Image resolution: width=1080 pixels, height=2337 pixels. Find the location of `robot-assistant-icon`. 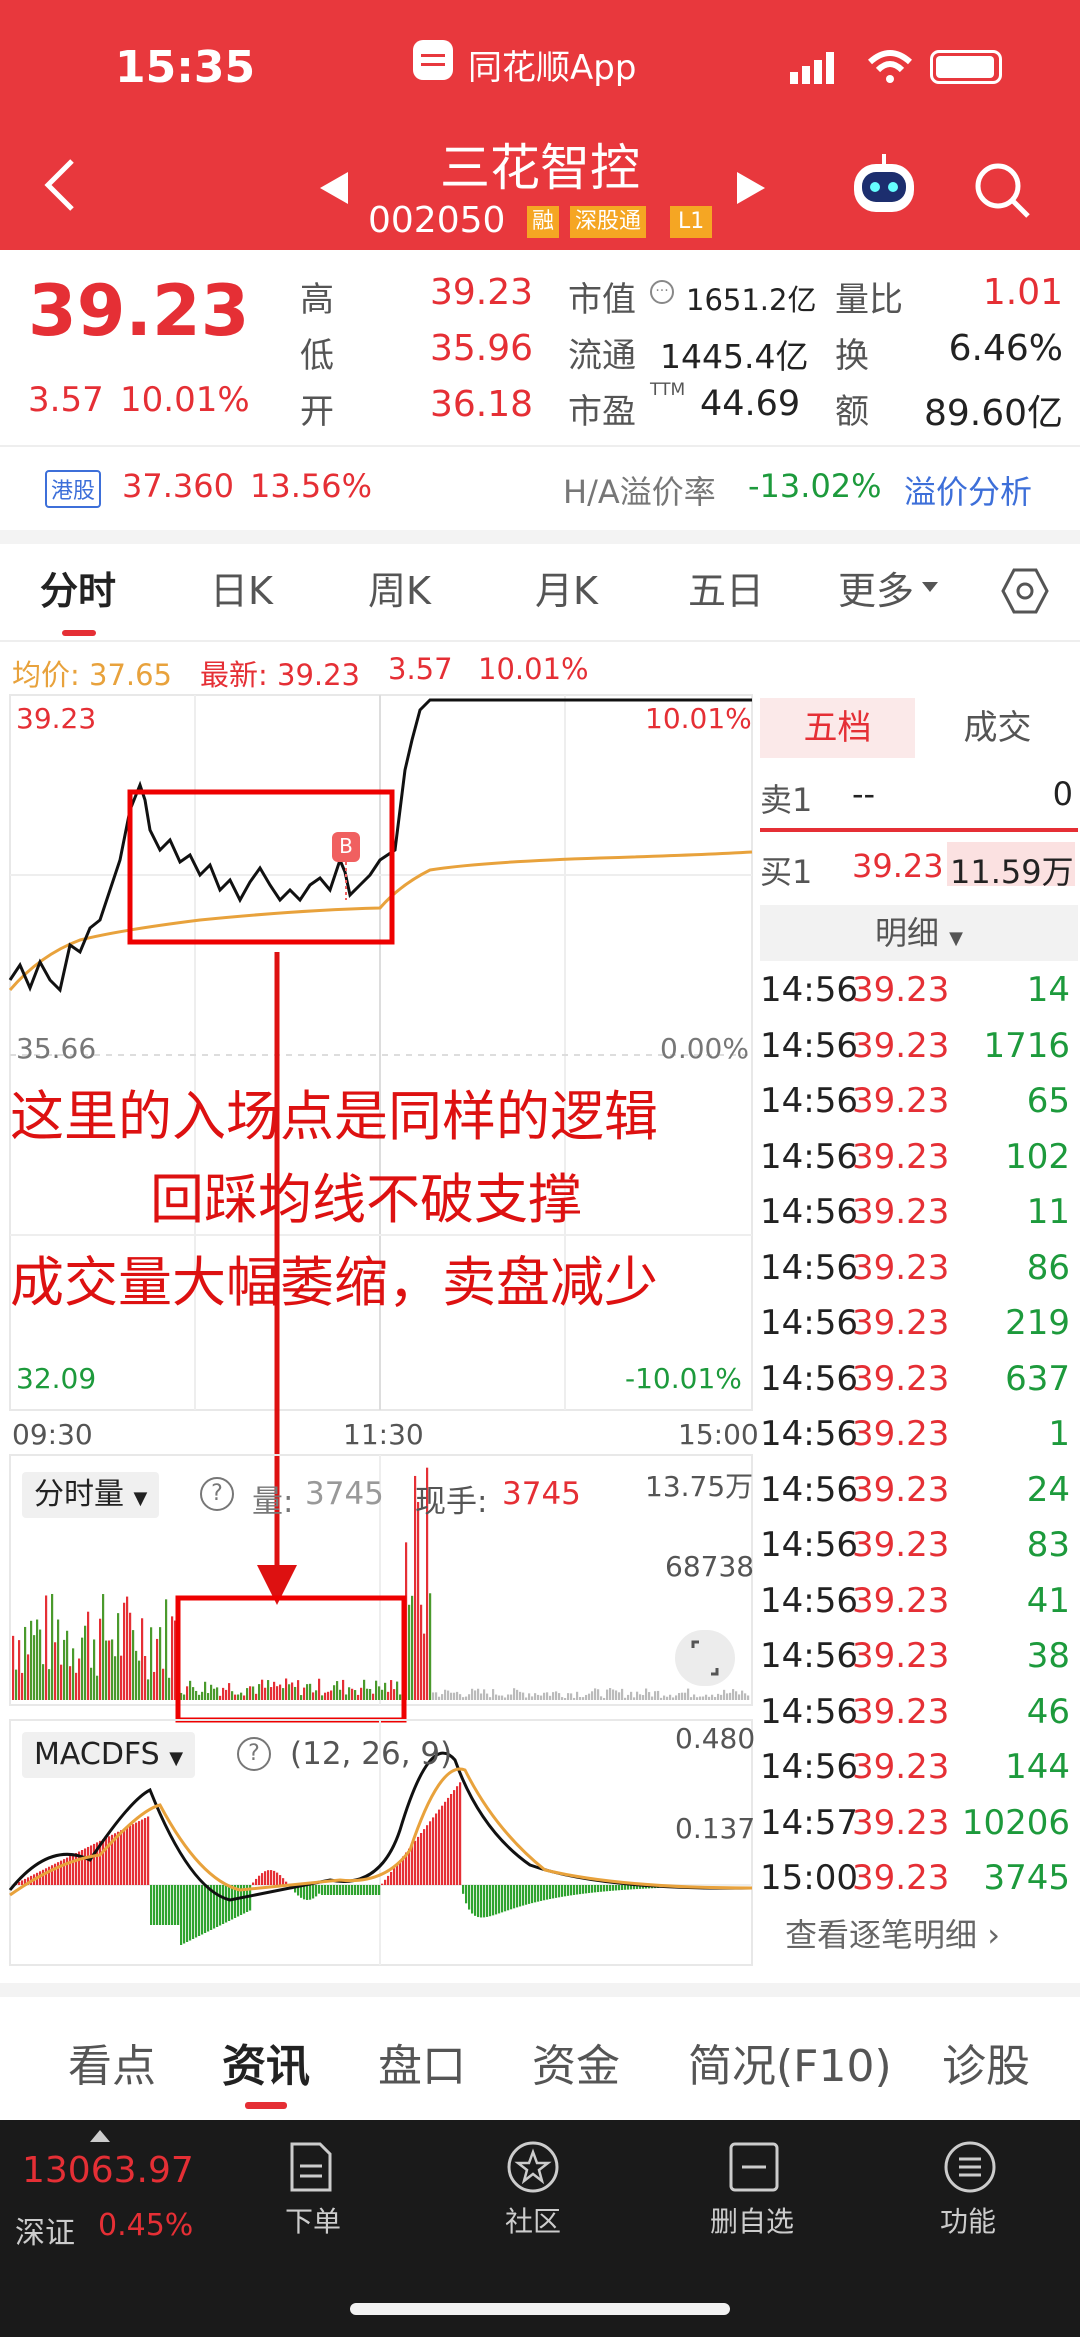

robot-assistant-icon is located at coordinates (884, 187).